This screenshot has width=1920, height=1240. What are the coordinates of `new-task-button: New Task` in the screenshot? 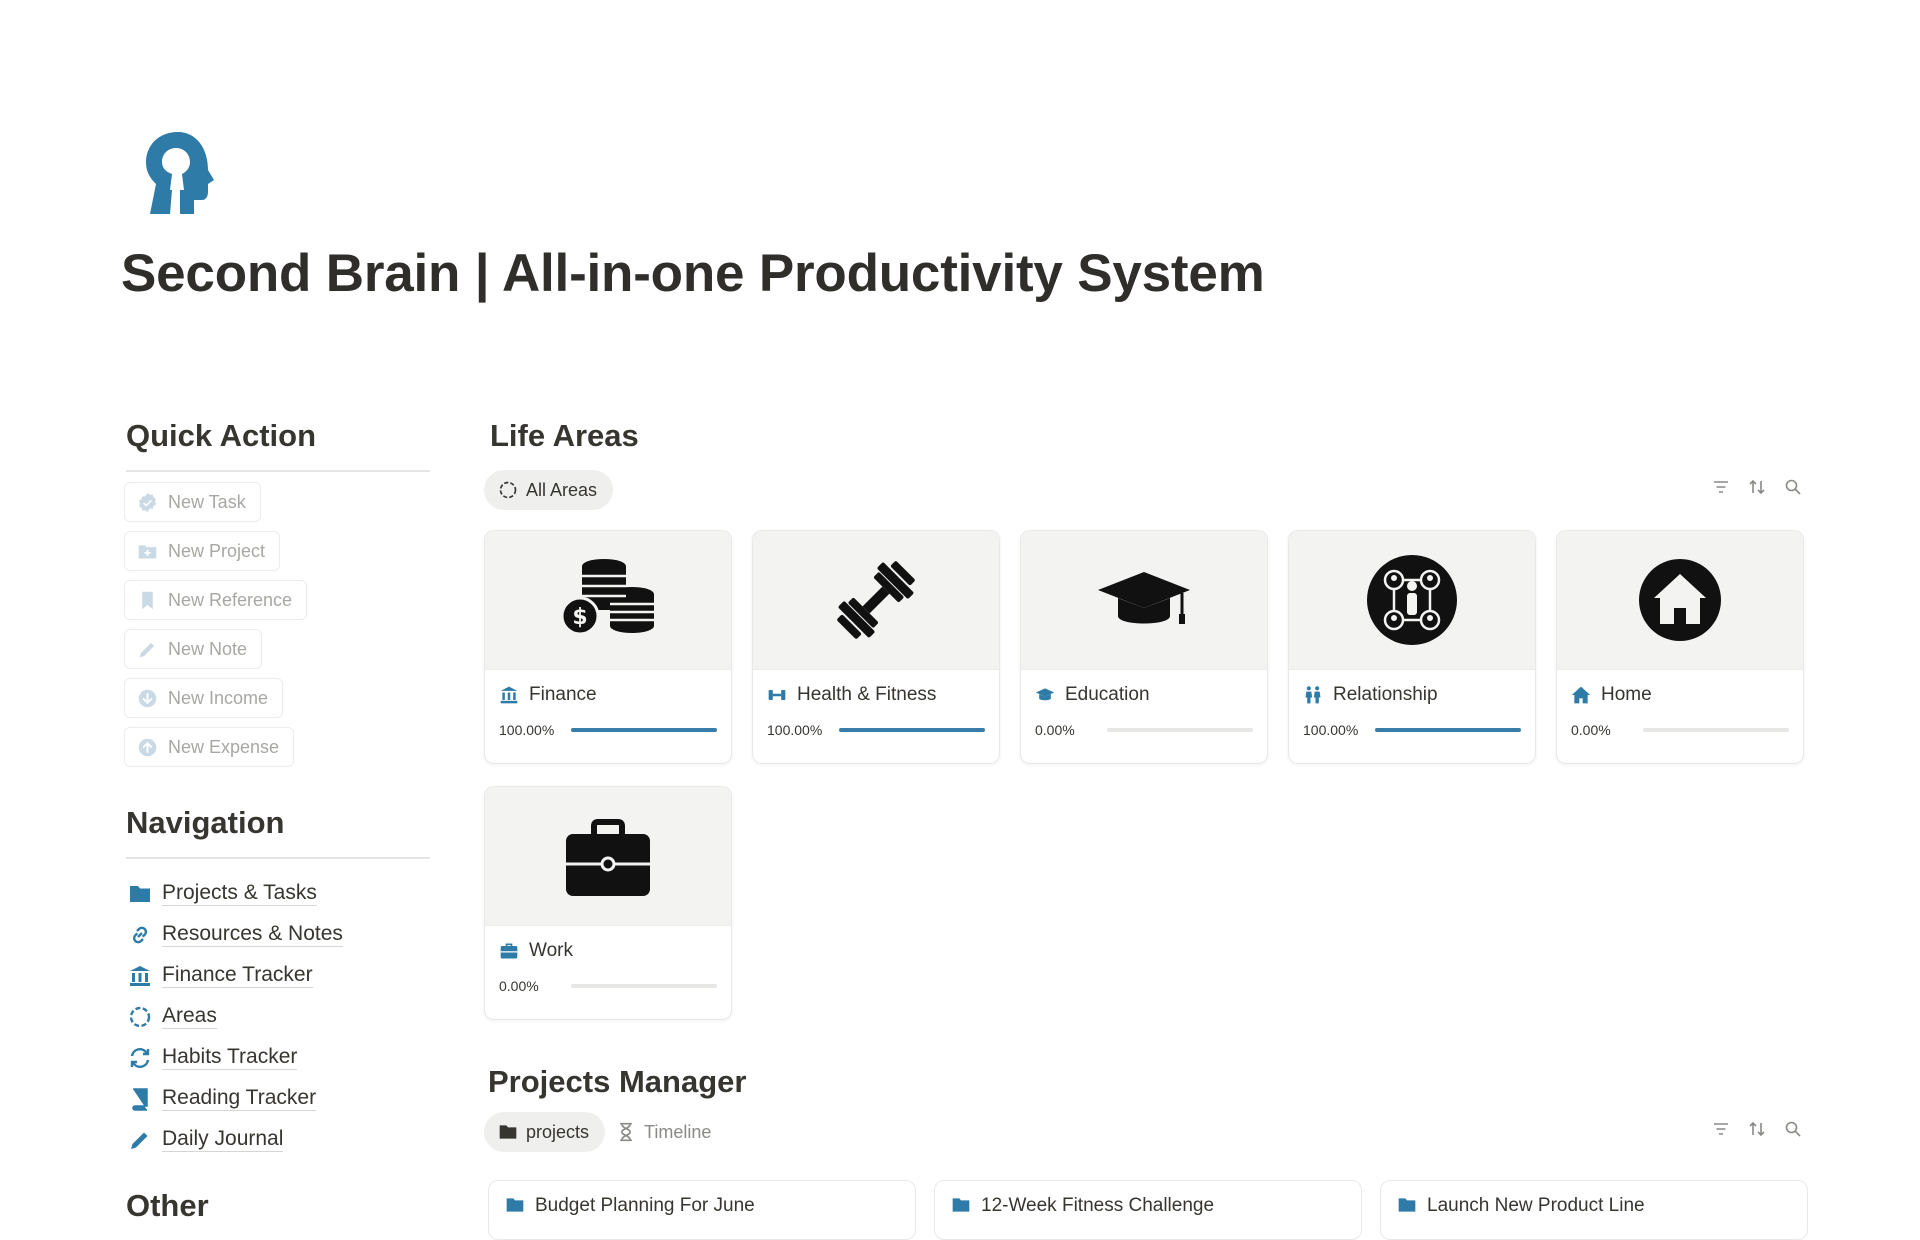 It's located at (192, 502).